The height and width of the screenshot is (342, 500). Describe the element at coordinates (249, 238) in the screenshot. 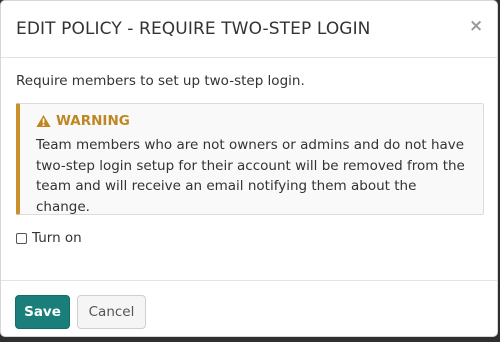

I see `turn-on-row: Turn on` at that location.